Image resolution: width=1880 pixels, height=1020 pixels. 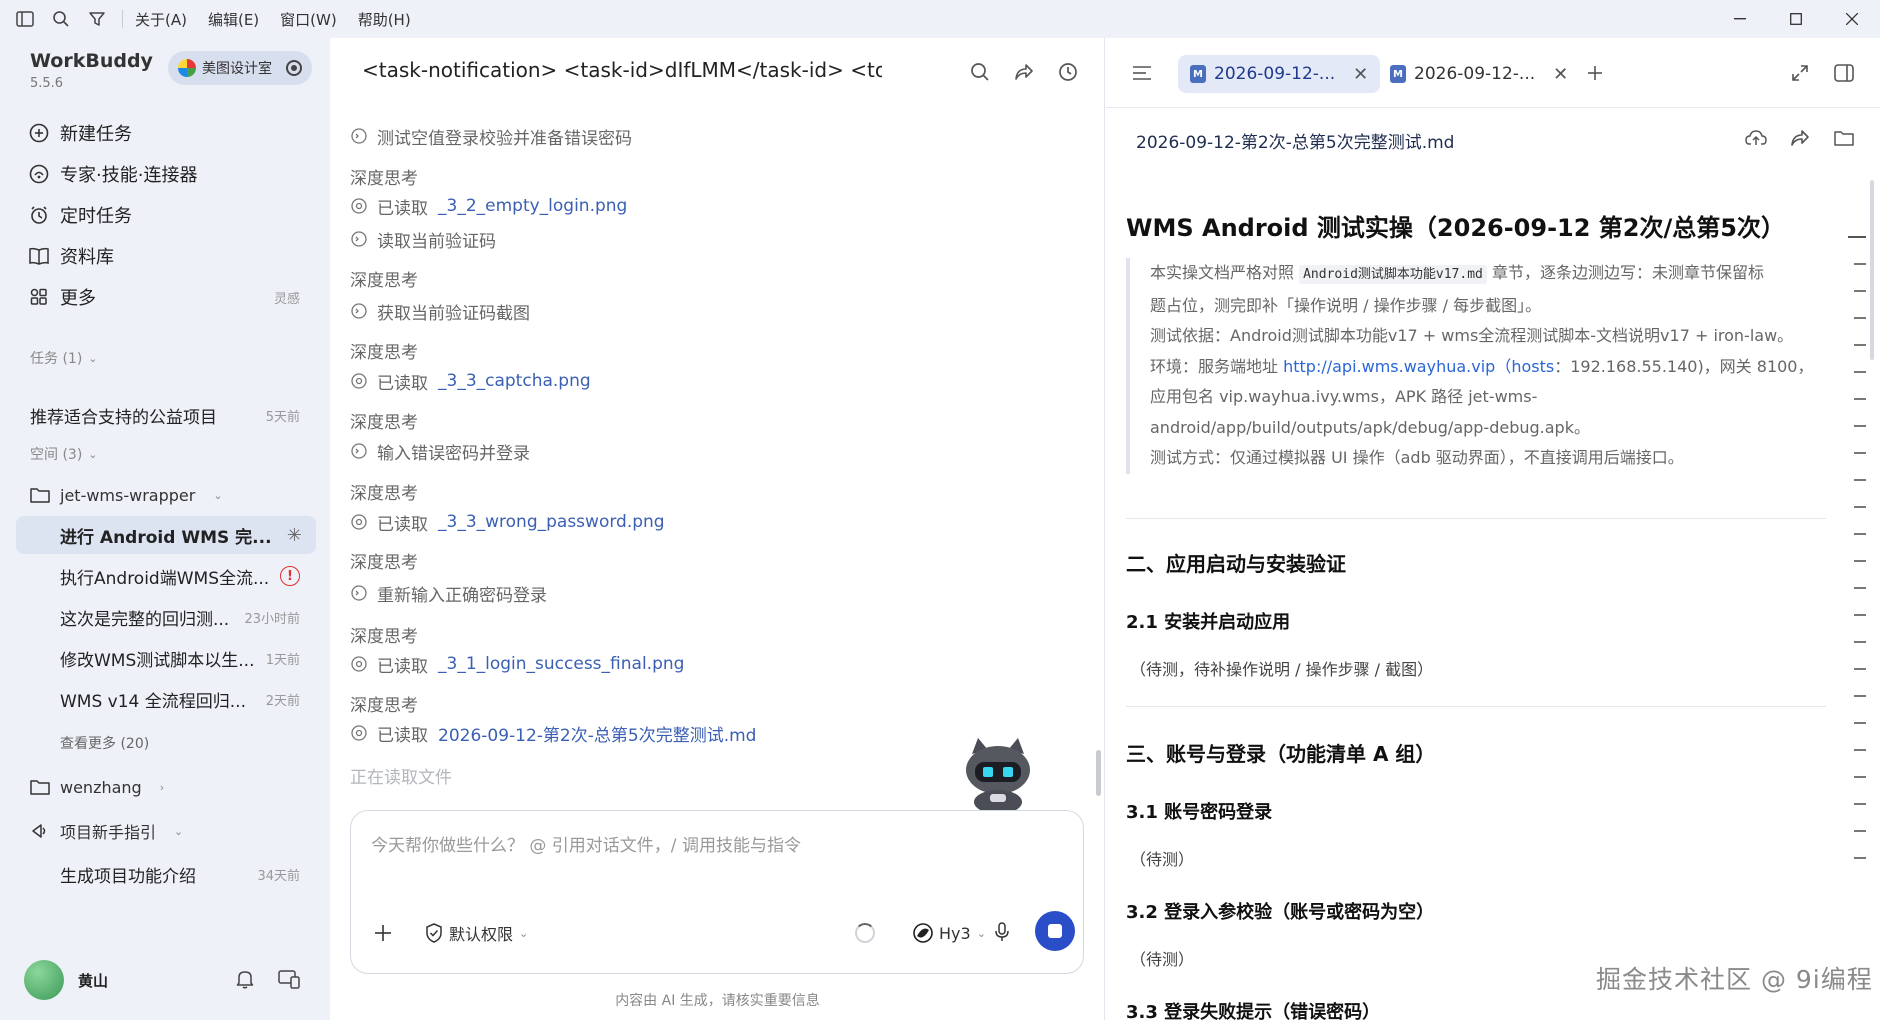 What do you see at coordinates (1756, 138) in the screenshot?
I see `upload-cloud-icon` at bounding box center [1756, 138].